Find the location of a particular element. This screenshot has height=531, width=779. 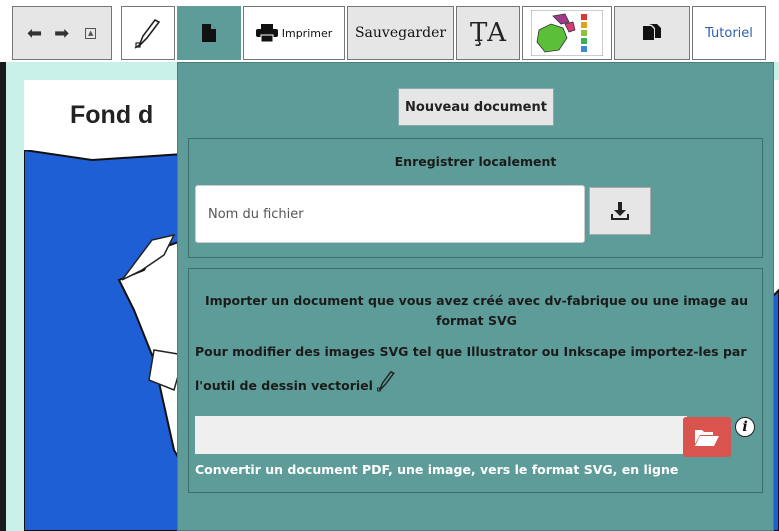

undo-redo-group: ⬅ ➡ ▲ is located at coordinates (62, 33).